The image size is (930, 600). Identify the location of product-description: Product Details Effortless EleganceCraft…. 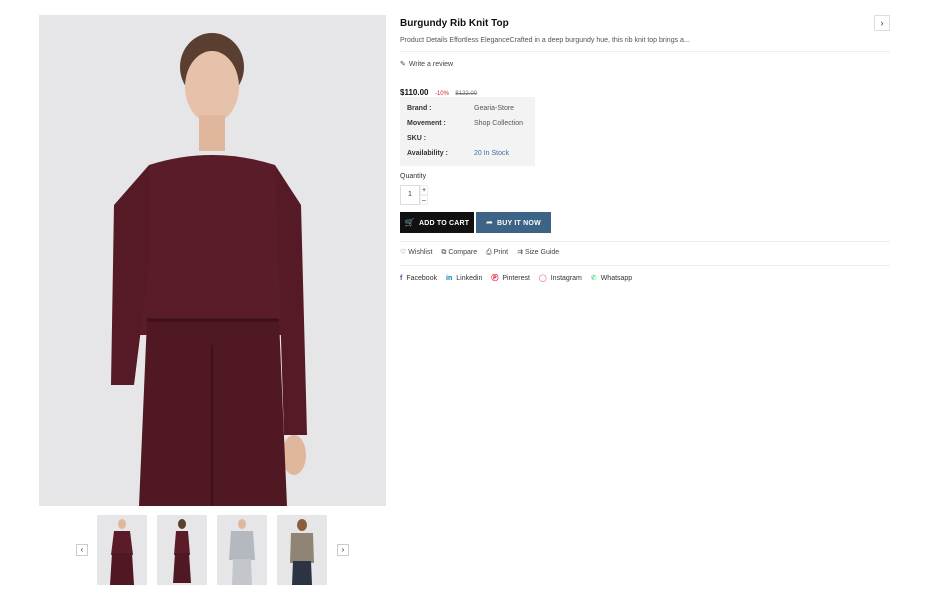
(545, 40).